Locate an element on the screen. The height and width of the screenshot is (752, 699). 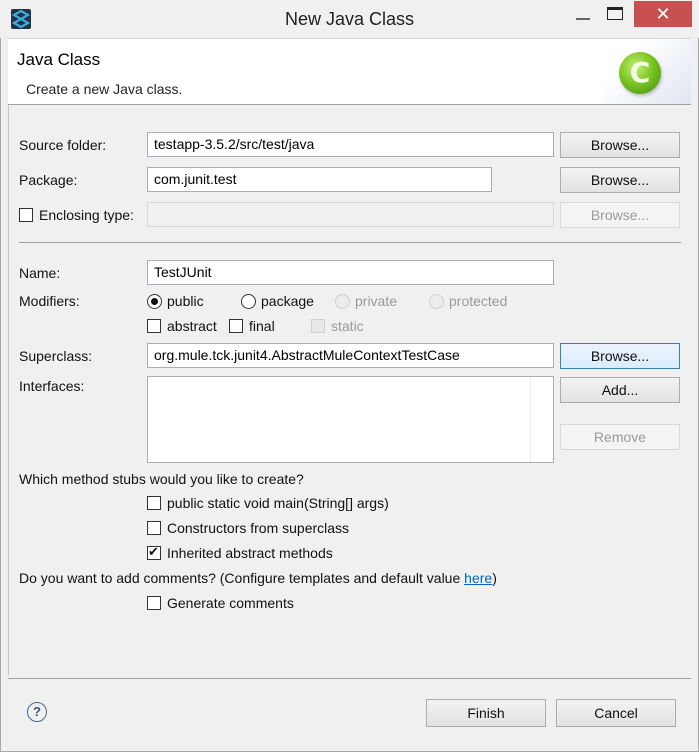
enclosing-type-label: Enclosing type: is located at coordinates (86, 215).